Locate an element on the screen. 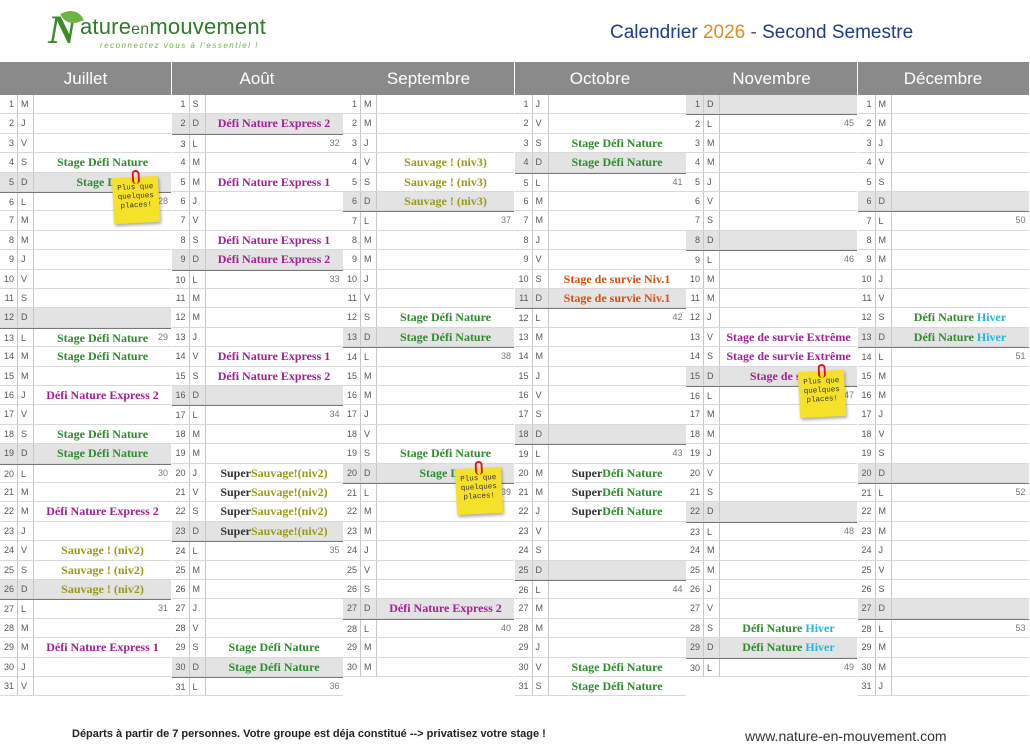 This screenshot has height=749, width=1030. day-number: 8 is located at coordinates (181, 240).